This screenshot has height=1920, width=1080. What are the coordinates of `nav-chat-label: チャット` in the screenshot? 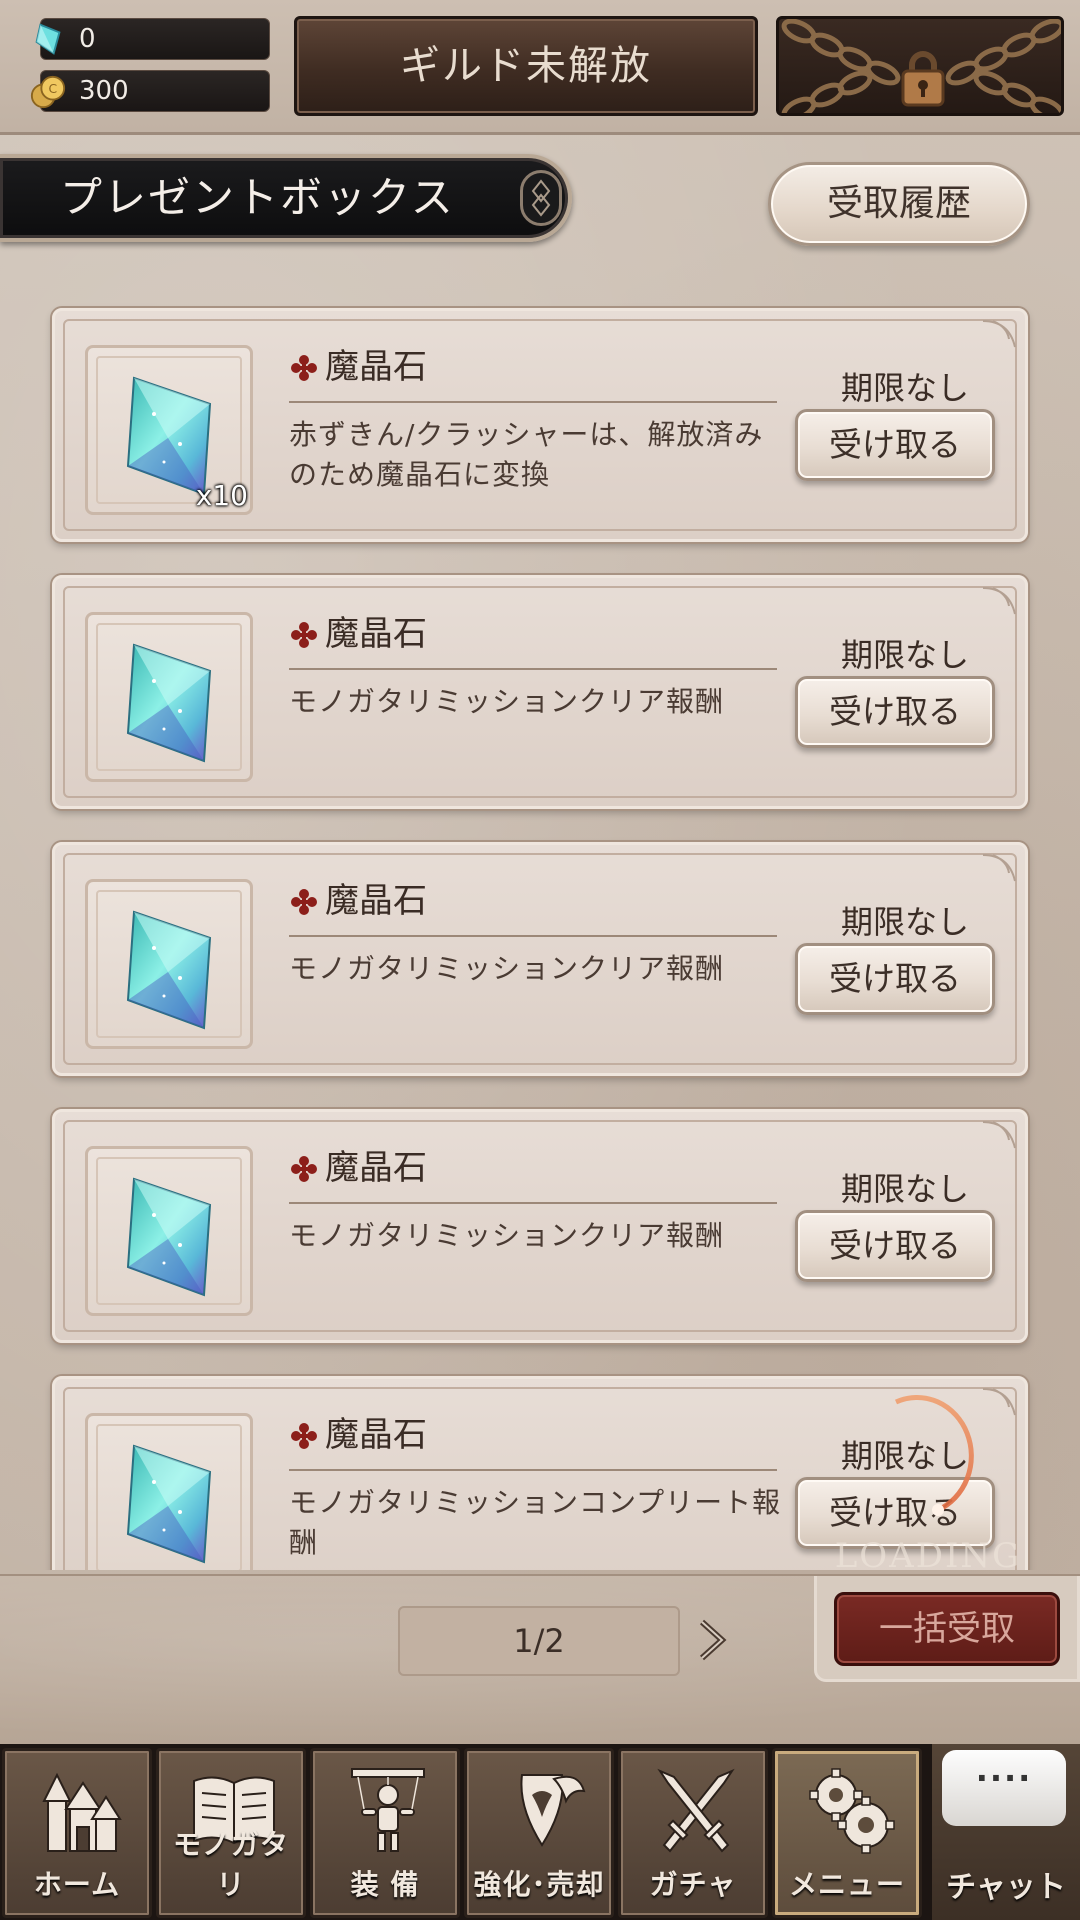 It's located at (1006, 1887).